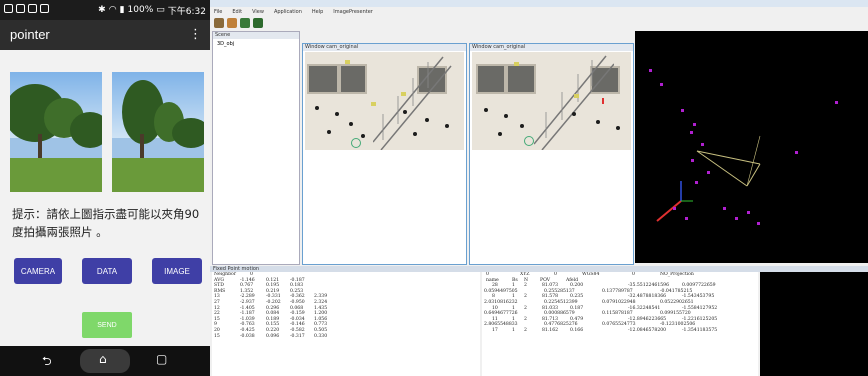 The image size is (868, 376). Describe the element at coordinates (177, 271) in the screenshot. I see `image-button: IMAGE` at that location.